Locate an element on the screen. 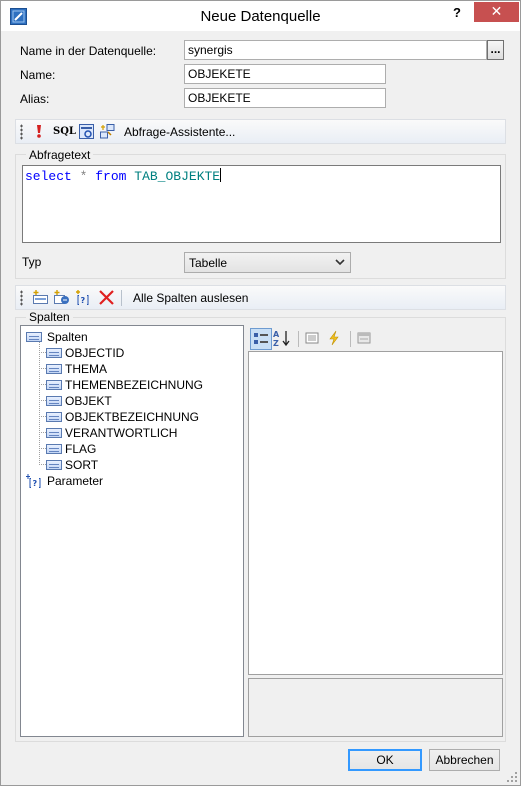 Image resolution: width=521 pixels, height=786 pixels. sql-keyword-from: from is located at coordinates (111, 176).